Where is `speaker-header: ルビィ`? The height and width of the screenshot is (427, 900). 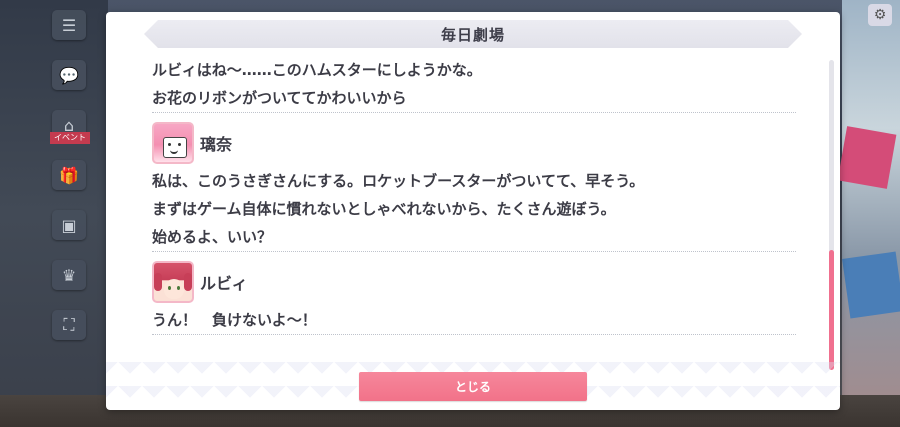
speaker-header: ルビィ is located at coordinates (474, 282).